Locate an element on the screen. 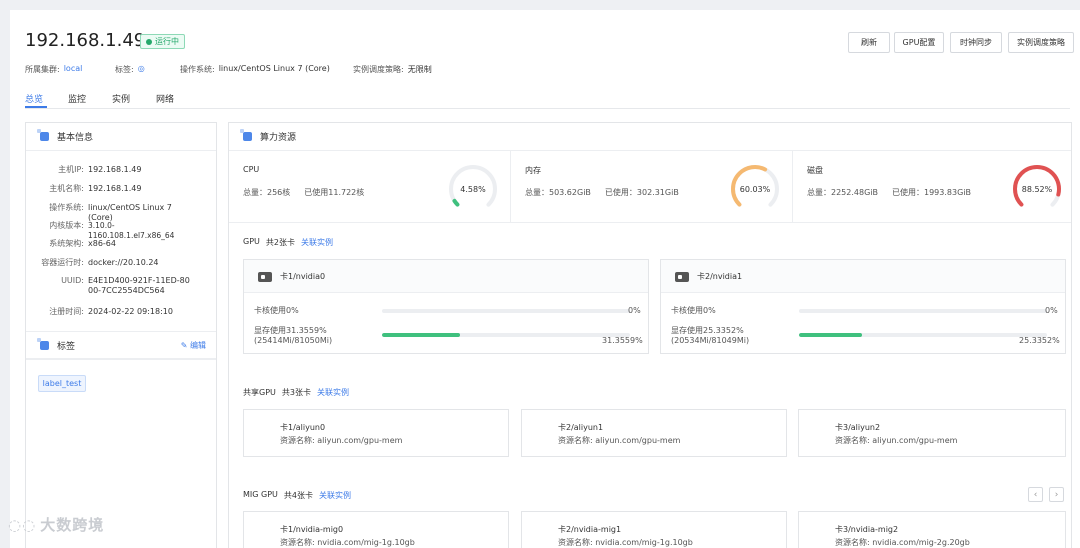  gpu-config-button: GPU配置 is located at coordinates (919, 42).